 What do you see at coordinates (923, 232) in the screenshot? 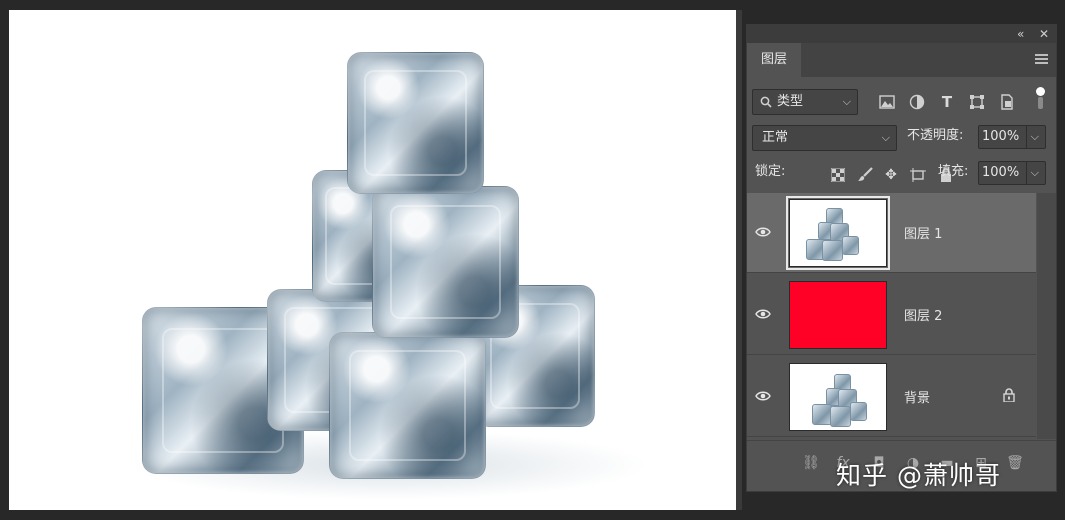
I see `layer-name: 图层 1` at bounding box center [923, 232].